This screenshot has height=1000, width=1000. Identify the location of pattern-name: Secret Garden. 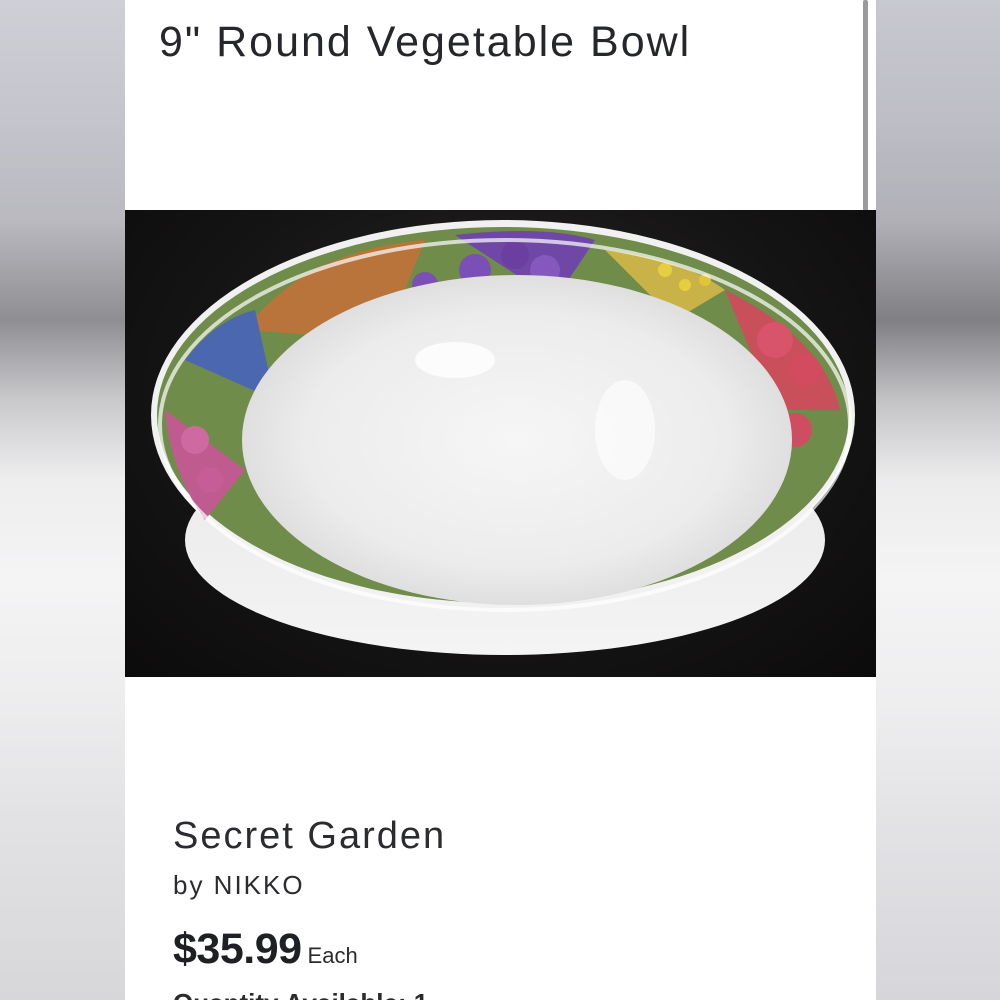
(309, 836).